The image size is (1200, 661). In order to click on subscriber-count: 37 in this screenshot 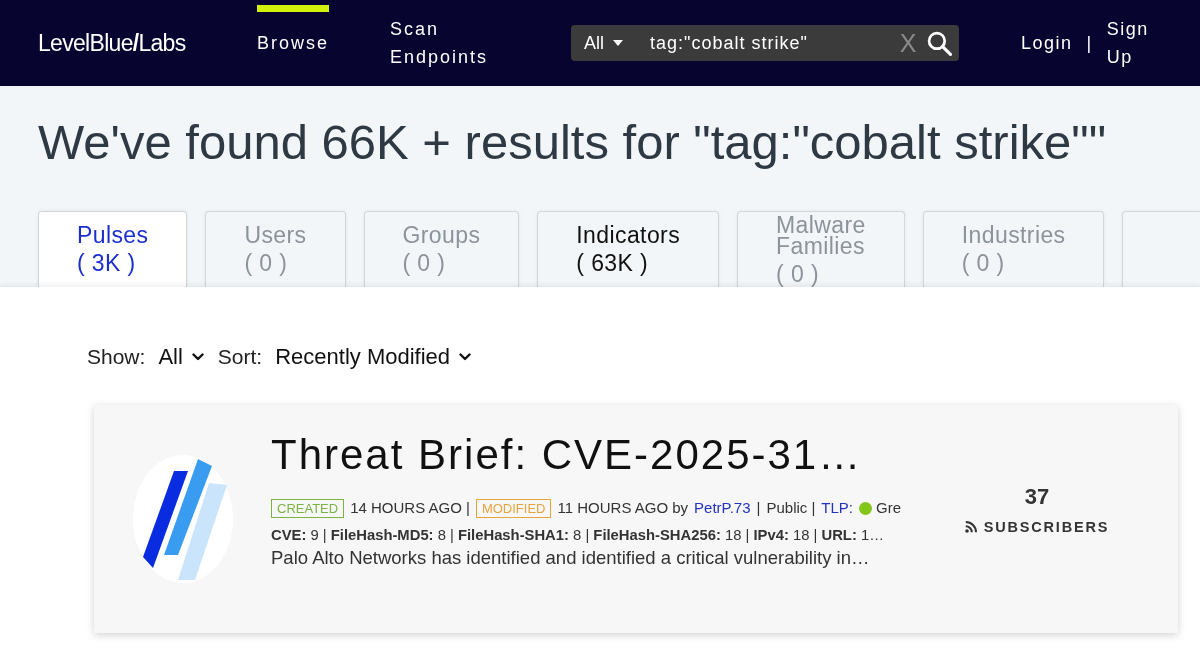, I will do `click(1037, 497)`.